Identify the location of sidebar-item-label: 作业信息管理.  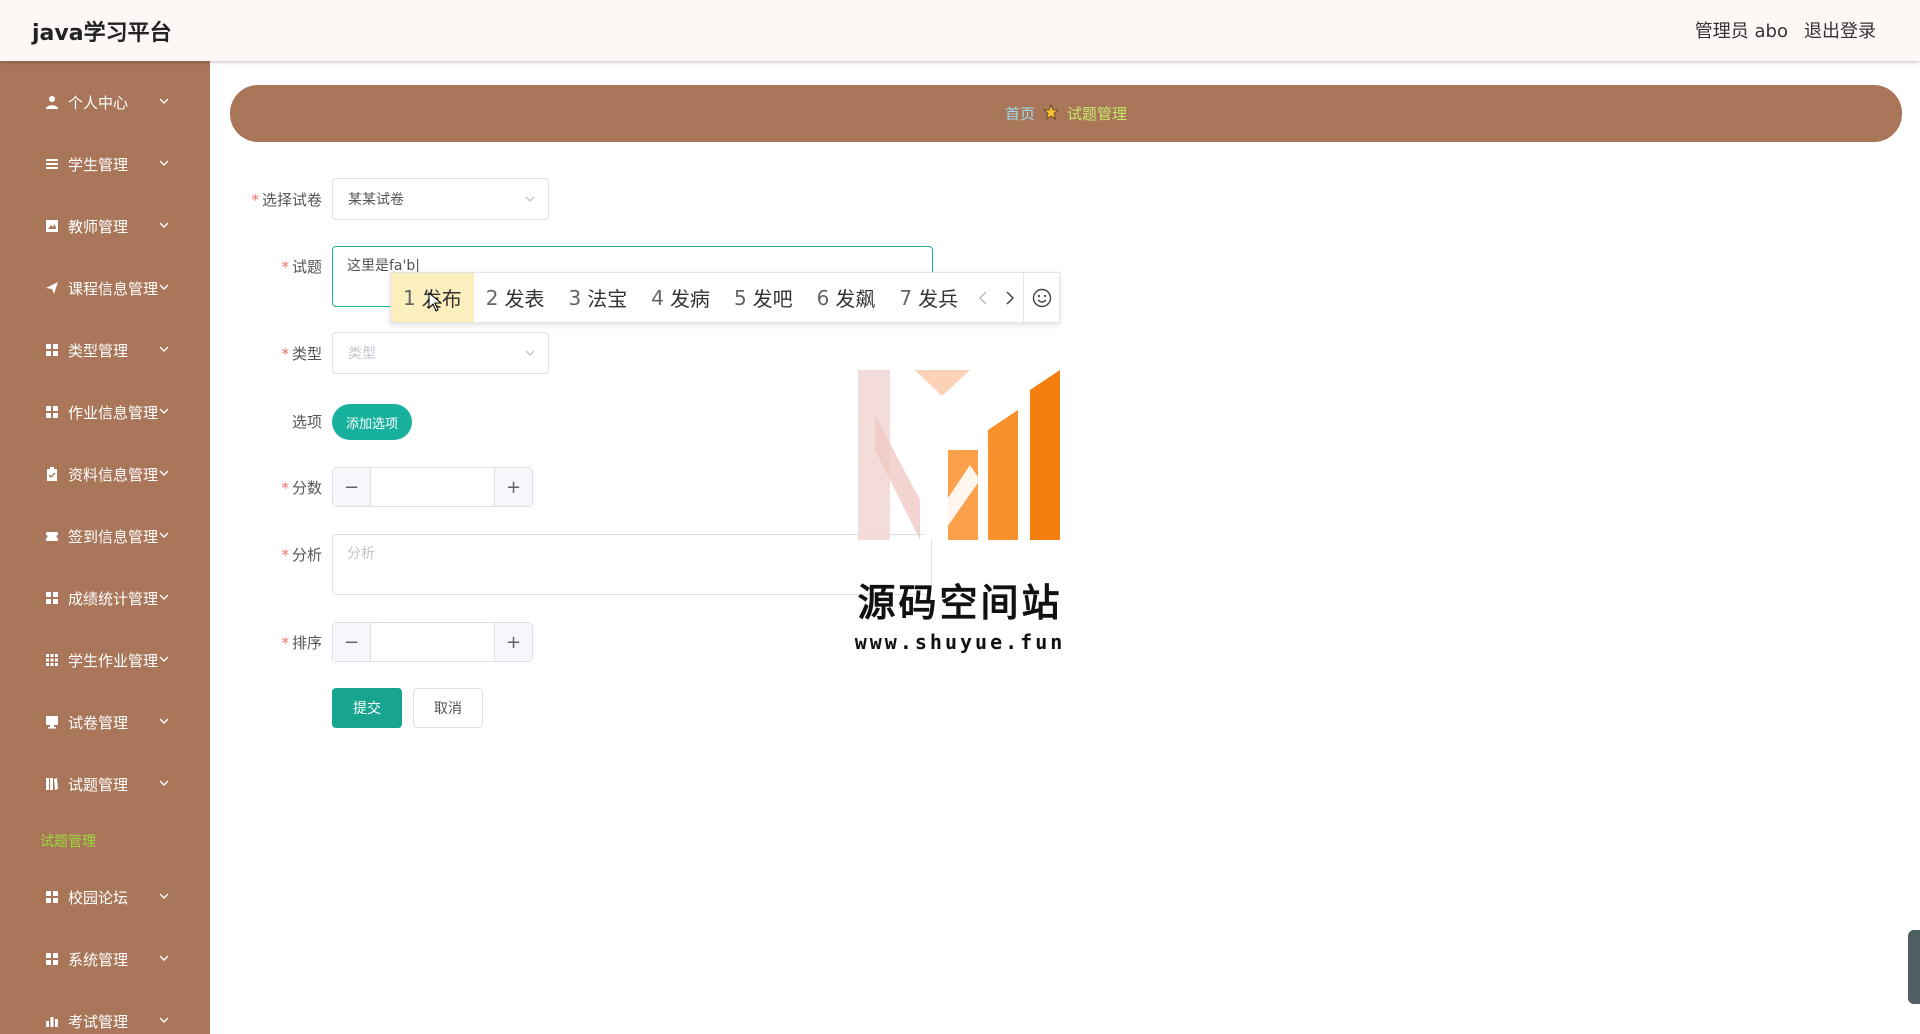
(113, 412).